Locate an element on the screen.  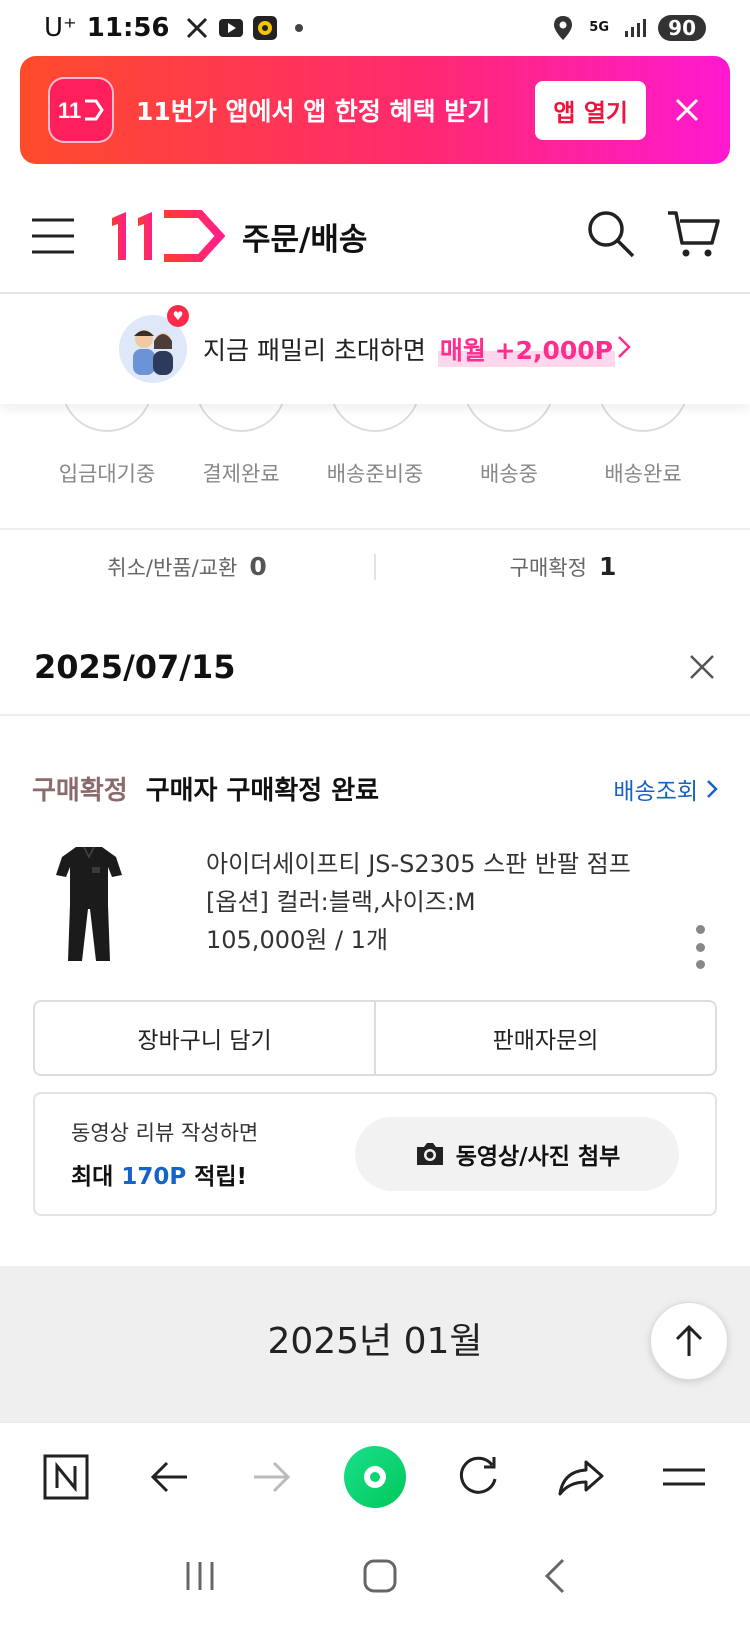
order-actions: 장바구니 담기 판매자문의 is located at coordinates (375, 1038).